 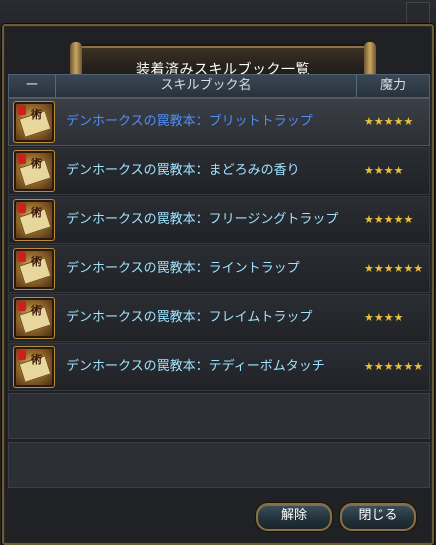 What do you see at coordinates (393, 86) in the screenshot?
I see `column-header-power: 魔力` at bounding box center [393, 86].